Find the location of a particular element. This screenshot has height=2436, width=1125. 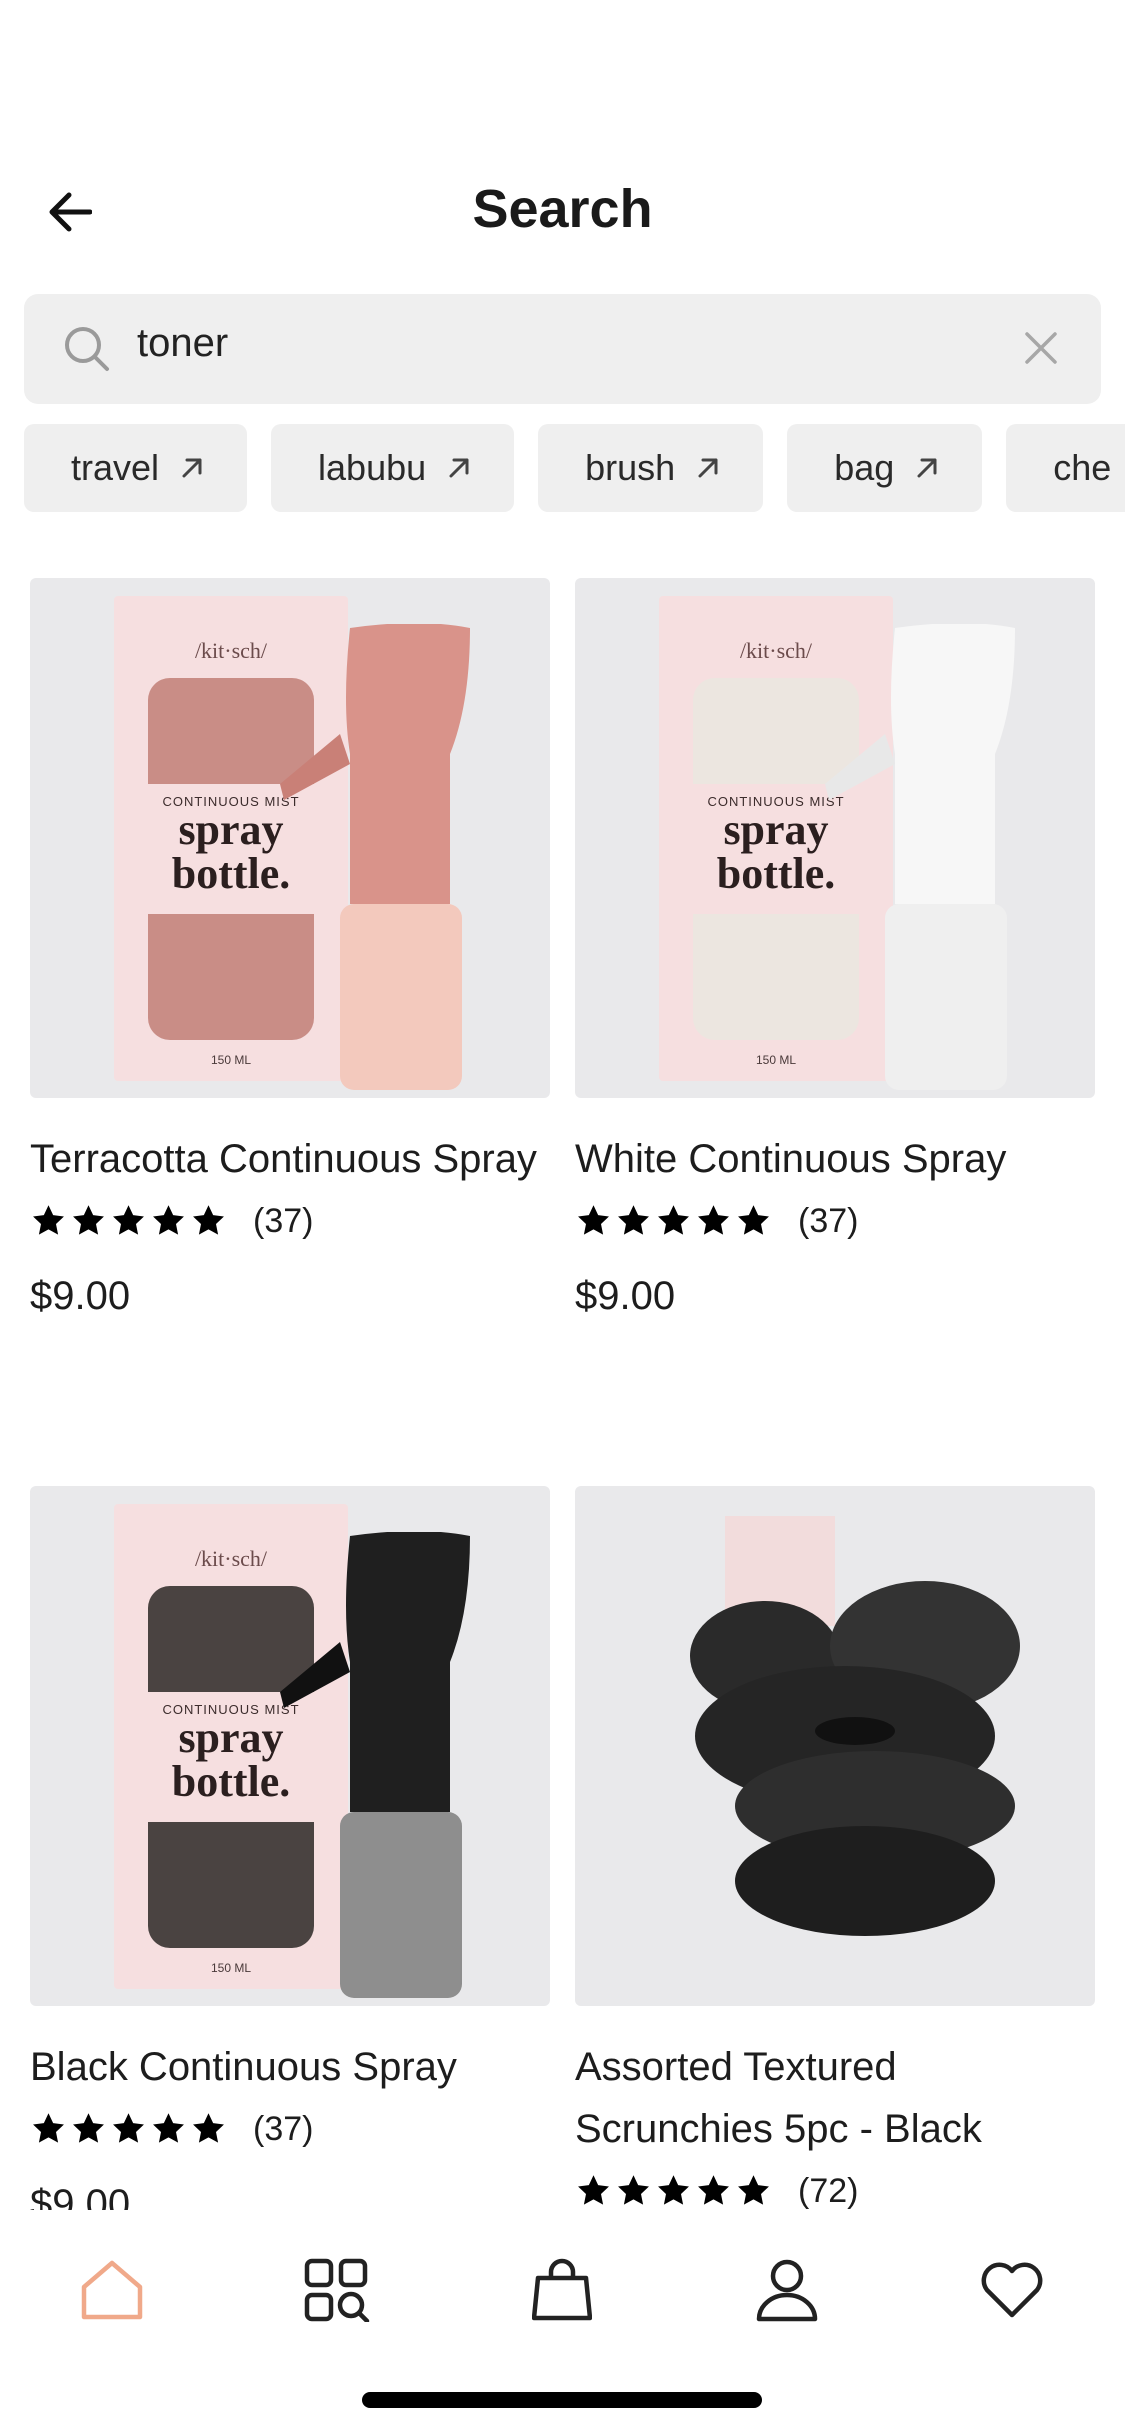

product-rating: (72) is located at coordinates (835, 2191).